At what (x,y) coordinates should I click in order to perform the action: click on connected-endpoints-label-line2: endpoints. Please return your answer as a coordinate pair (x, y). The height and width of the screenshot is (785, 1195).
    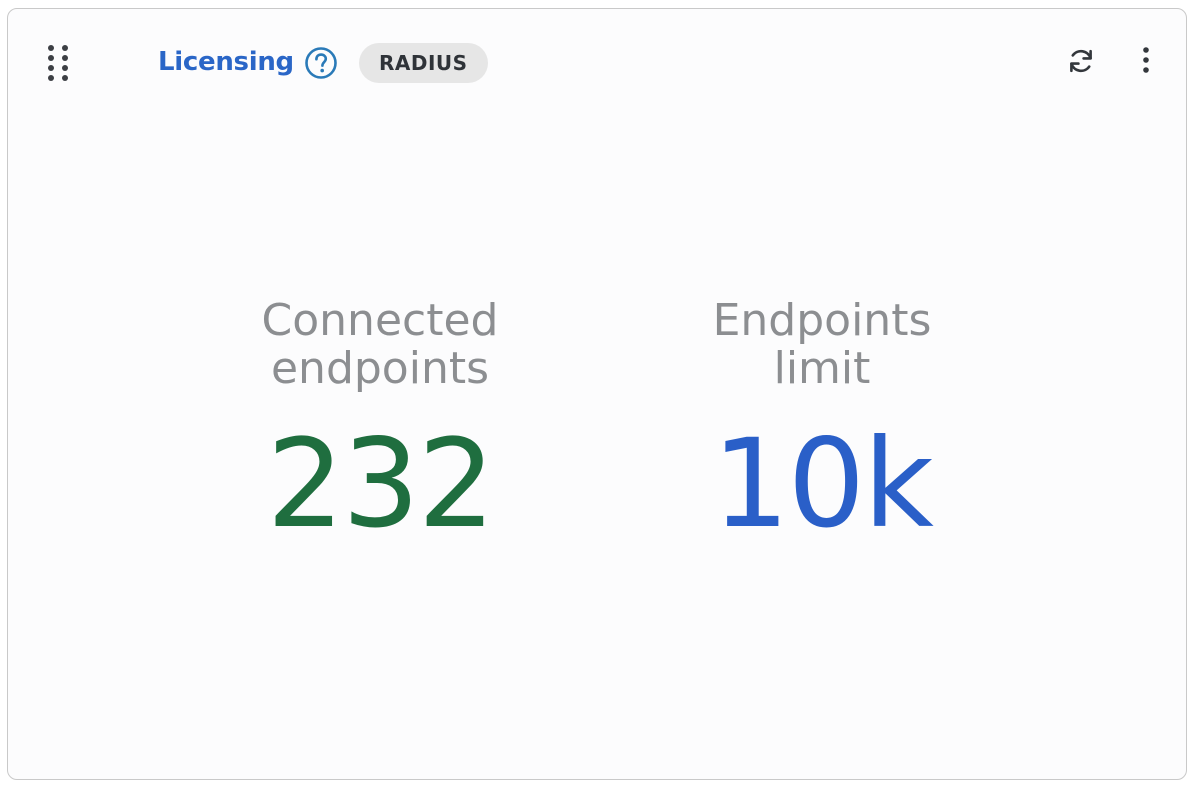
    Looking at the image, I should click on (380, 368).